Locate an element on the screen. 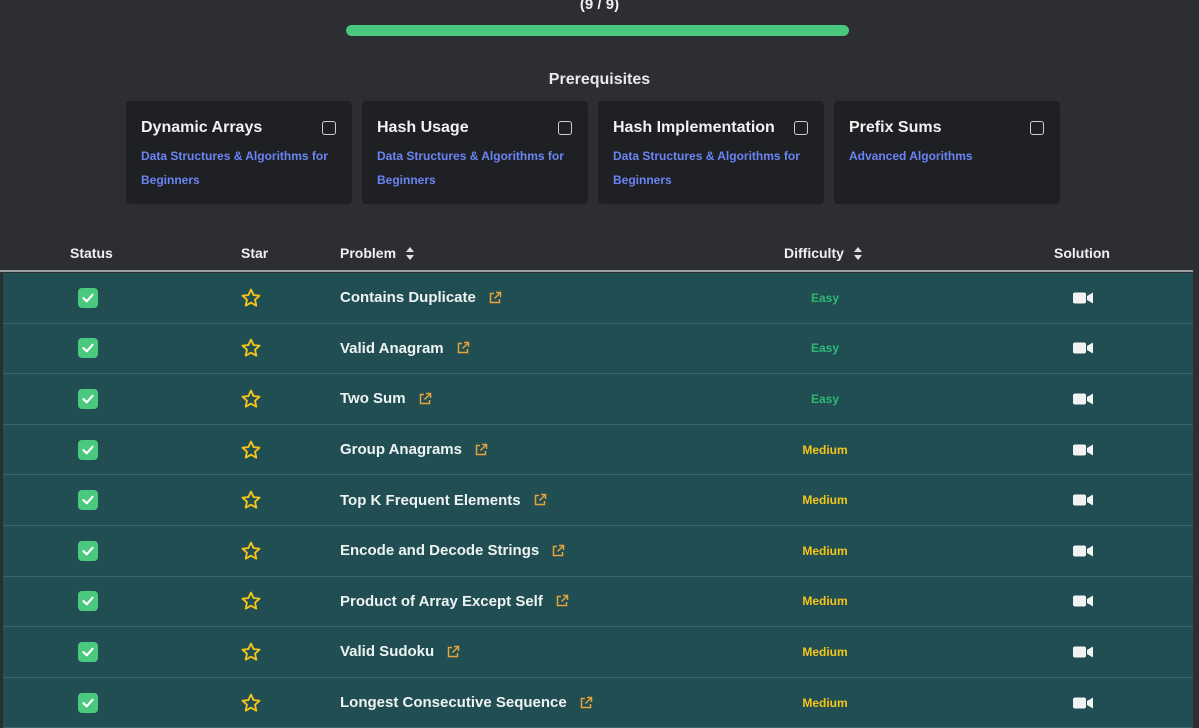 This screenshot has height=728, width=1199. problem-cell: Encode and Decode Strings is located at coordinates (452, 551).